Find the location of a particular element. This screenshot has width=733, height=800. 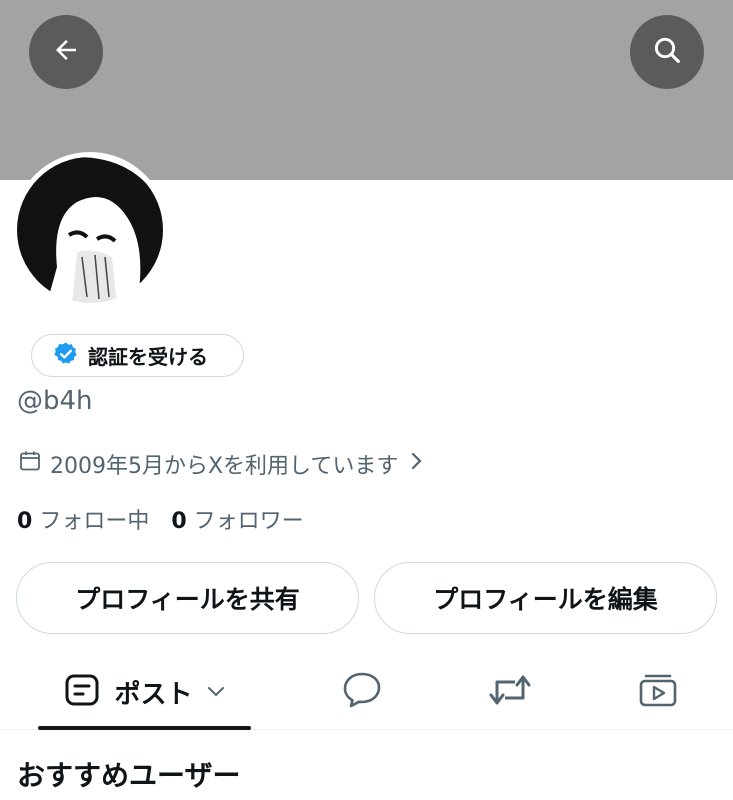

profile-tabs: ポスト is located at coordinates (366, 692).